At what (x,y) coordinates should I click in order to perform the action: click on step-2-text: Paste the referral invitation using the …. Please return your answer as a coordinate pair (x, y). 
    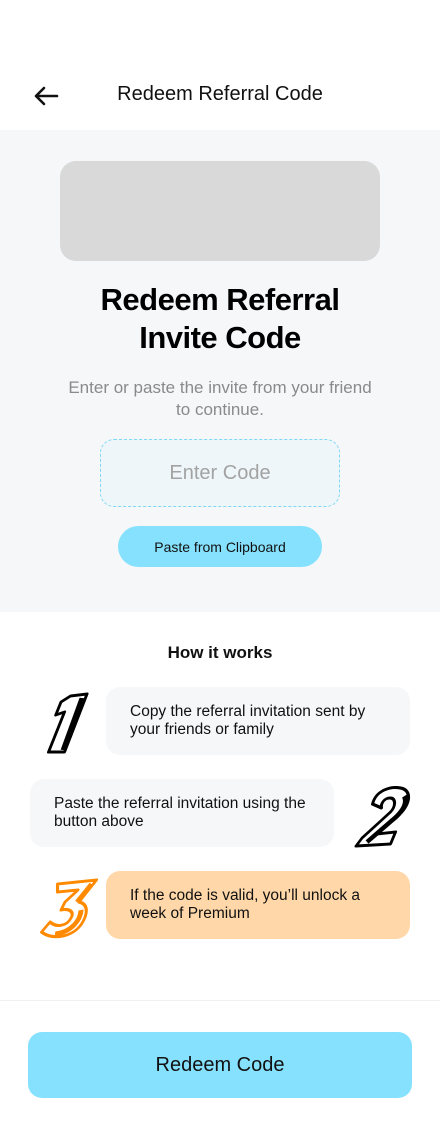
    Looking at the image, I should click on (180, 812).